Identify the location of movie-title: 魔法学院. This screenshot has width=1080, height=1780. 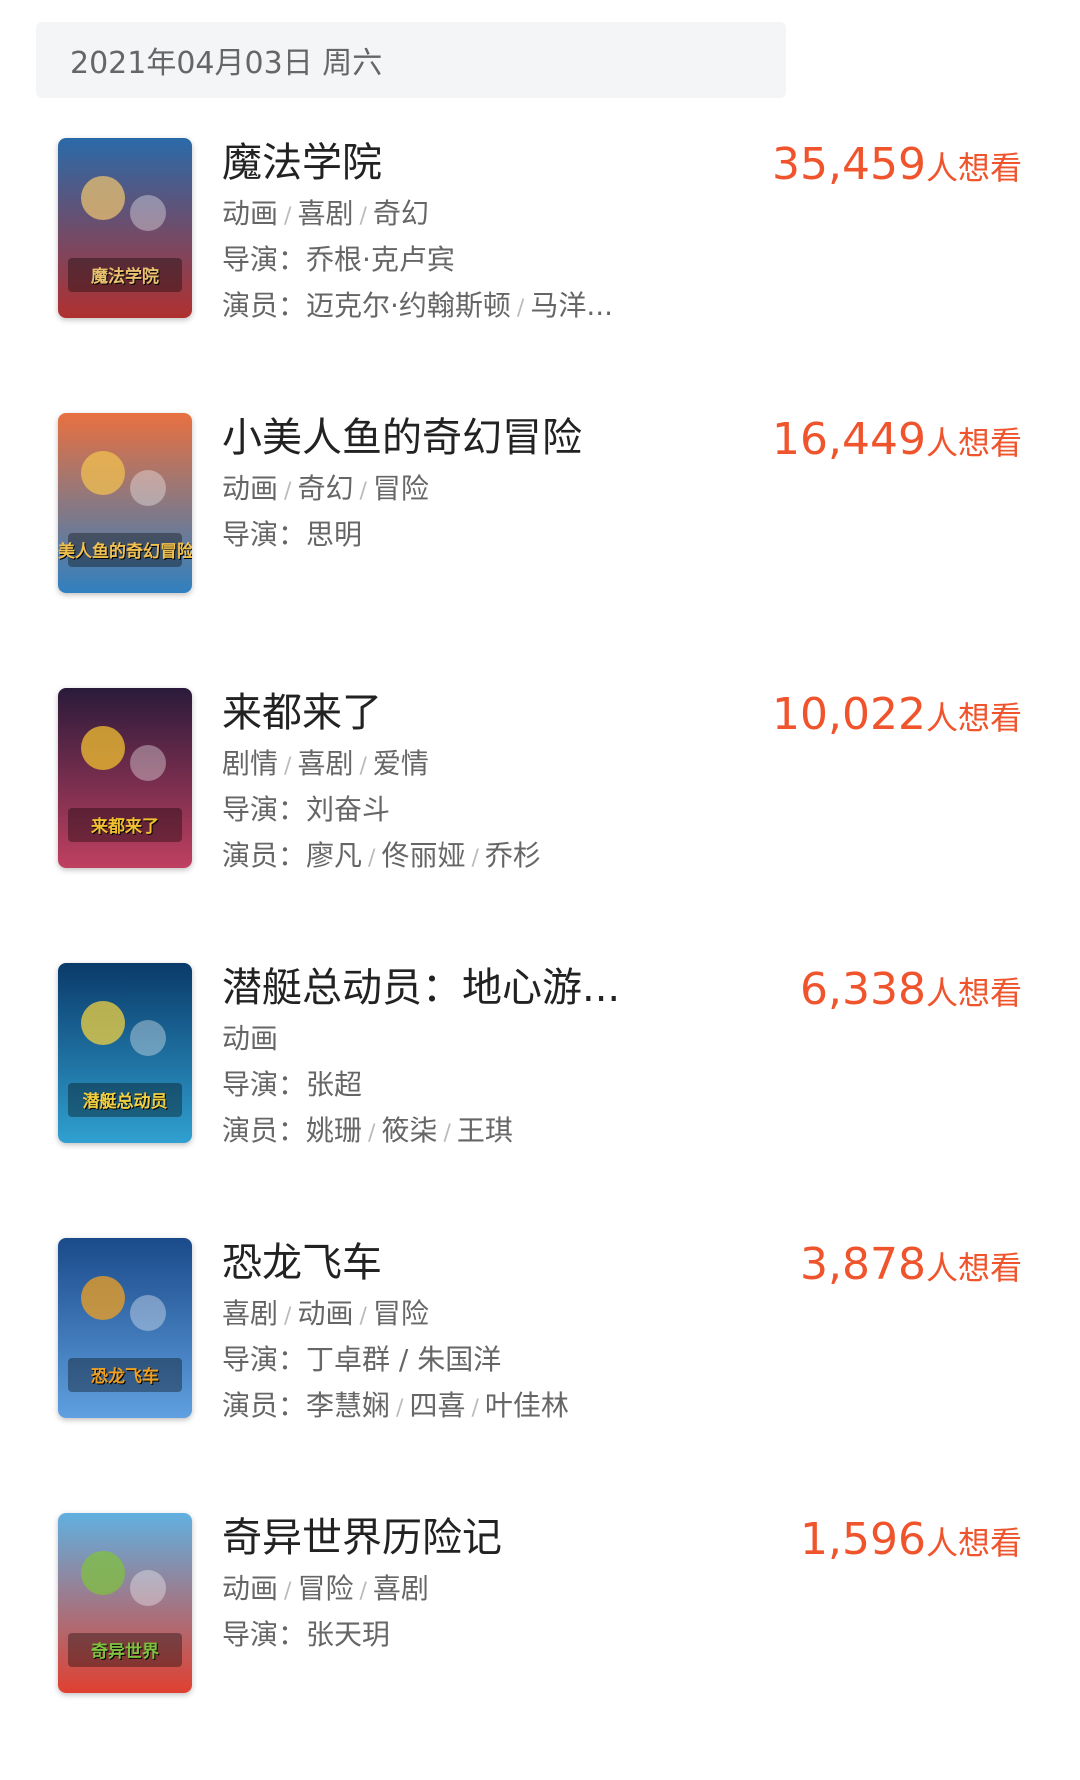
(302, 163).